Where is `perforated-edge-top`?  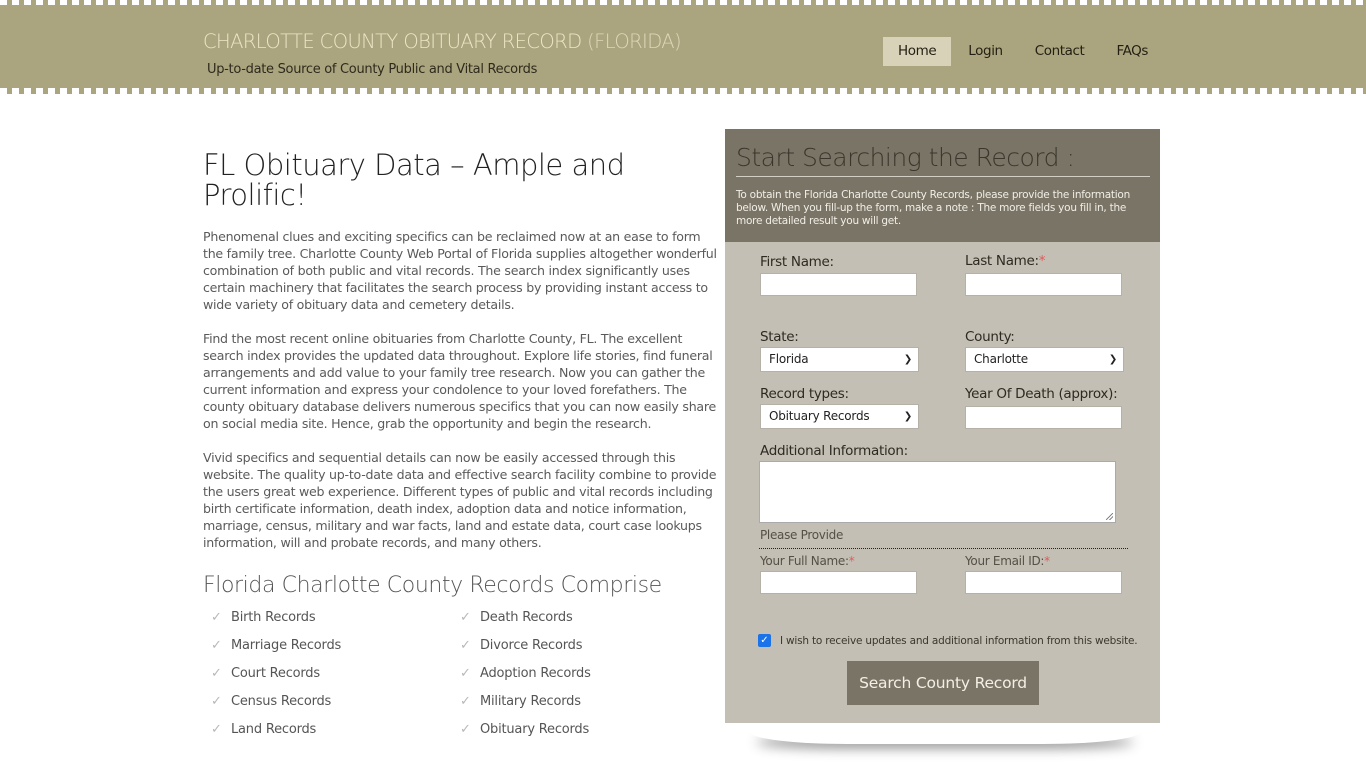
perforated-edge-top is located at coordinates (683, 2).